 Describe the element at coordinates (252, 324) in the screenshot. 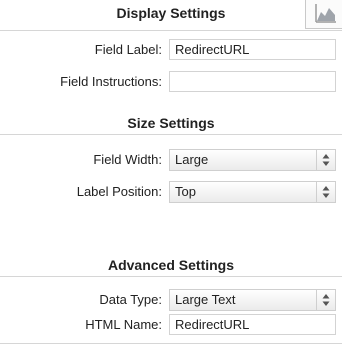

I see `html-name-input` at that location.